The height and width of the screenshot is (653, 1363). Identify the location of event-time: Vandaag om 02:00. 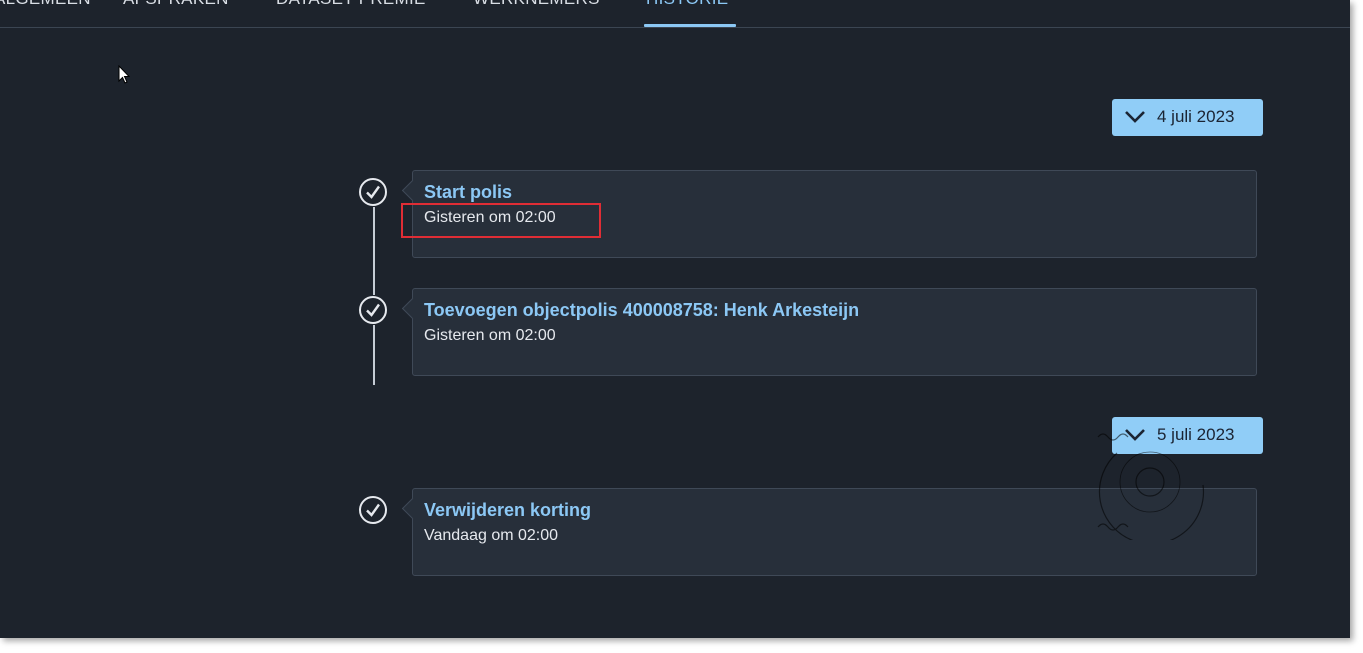
(491, 535).